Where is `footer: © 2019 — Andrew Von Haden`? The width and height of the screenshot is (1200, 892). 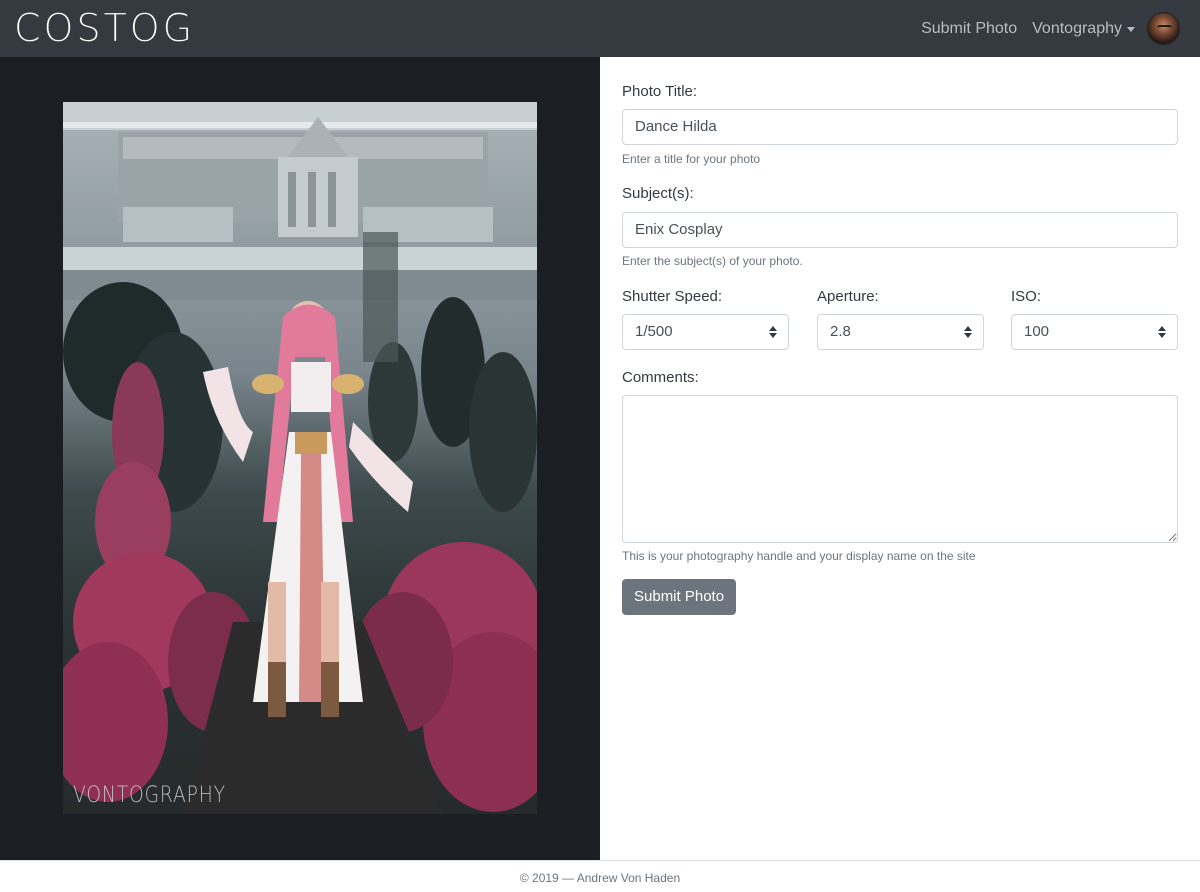
footer: © 2019 — Andrew Von Haden is located at coordinates (600, 876).